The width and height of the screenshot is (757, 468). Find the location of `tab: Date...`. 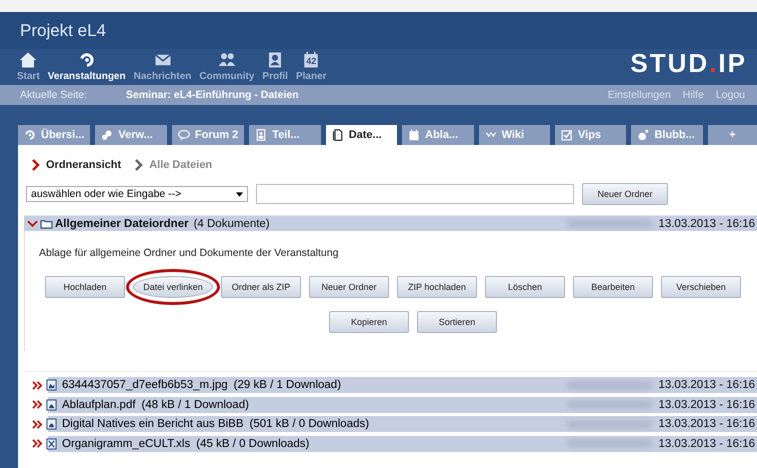

tab: Date... is located at coordinates (362, 135).